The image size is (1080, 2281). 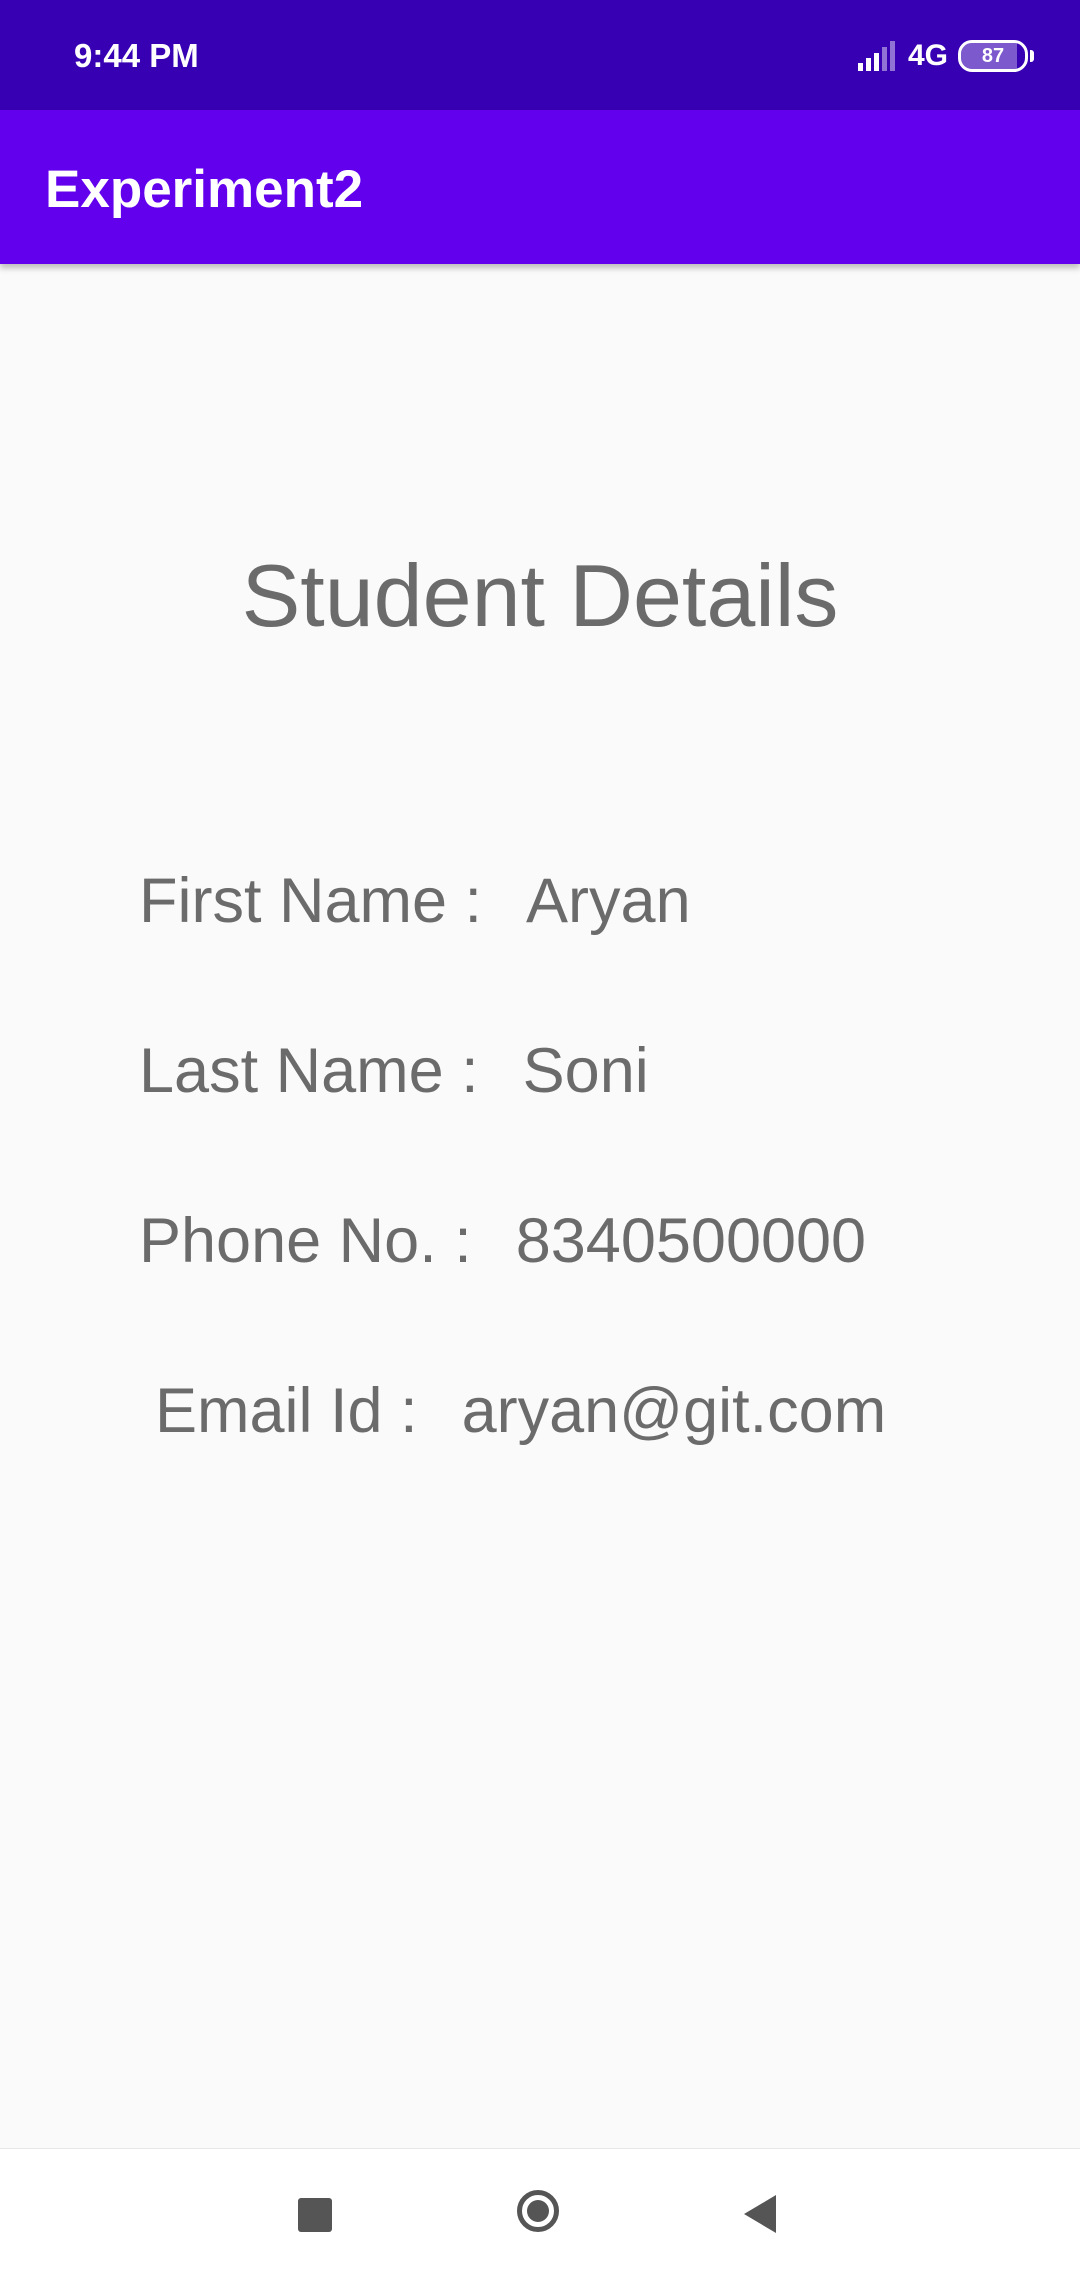 I want to click on battery-icon: 87, so click(x=993, y=56).